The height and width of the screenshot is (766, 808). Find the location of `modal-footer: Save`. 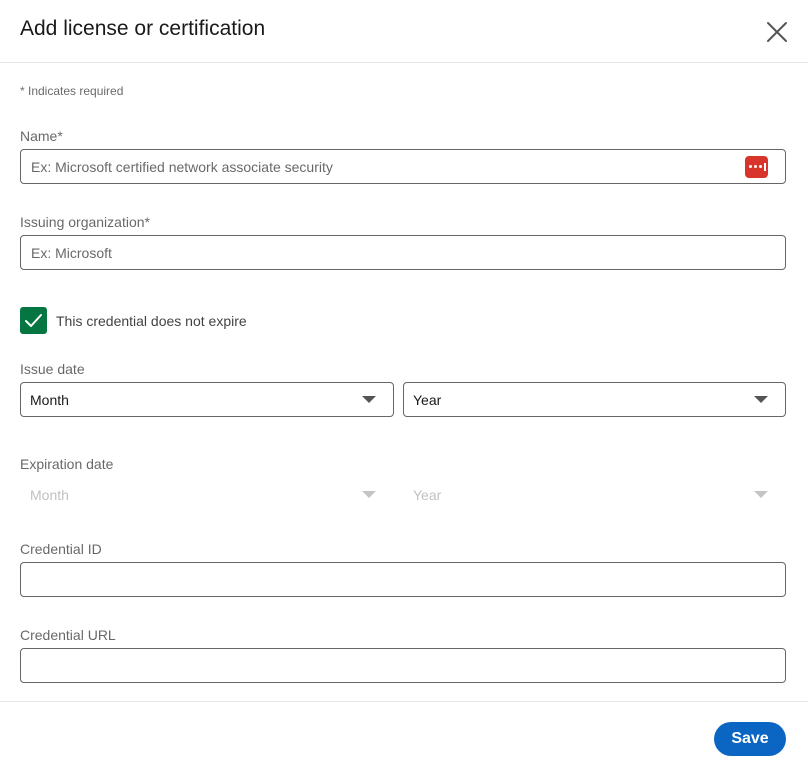

modal-footer: Save is located at coordinates (404, 733).